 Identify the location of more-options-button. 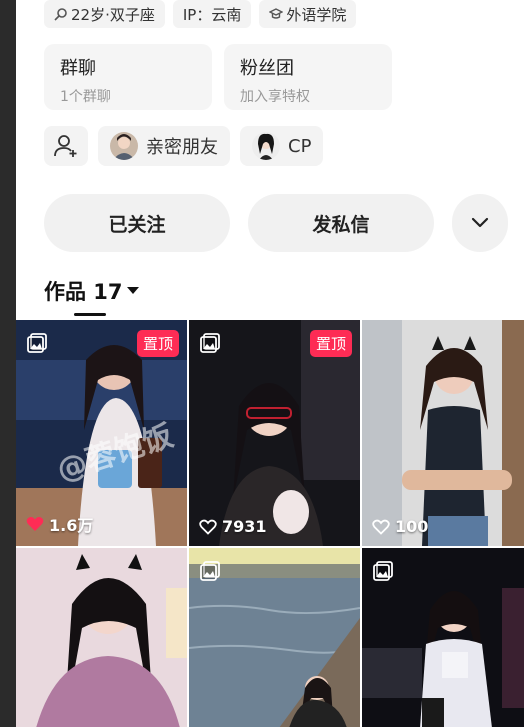
(480, 223).